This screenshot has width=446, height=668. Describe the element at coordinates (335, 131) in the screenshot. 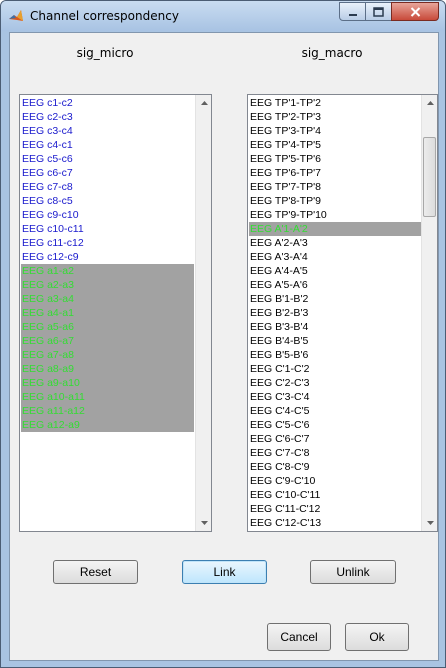

I see `list-item: EEG TP'3-TP'4` at that location.